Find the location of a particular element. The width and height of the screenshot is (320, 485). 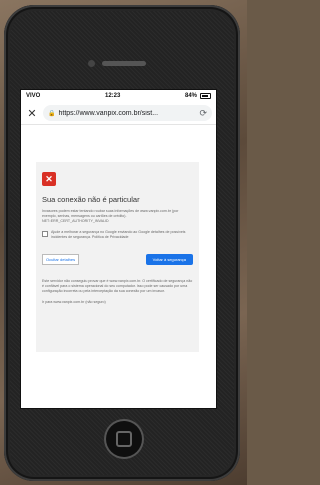

hide-details-button: Ocultar detalhes is located at coordinates (61, 259).